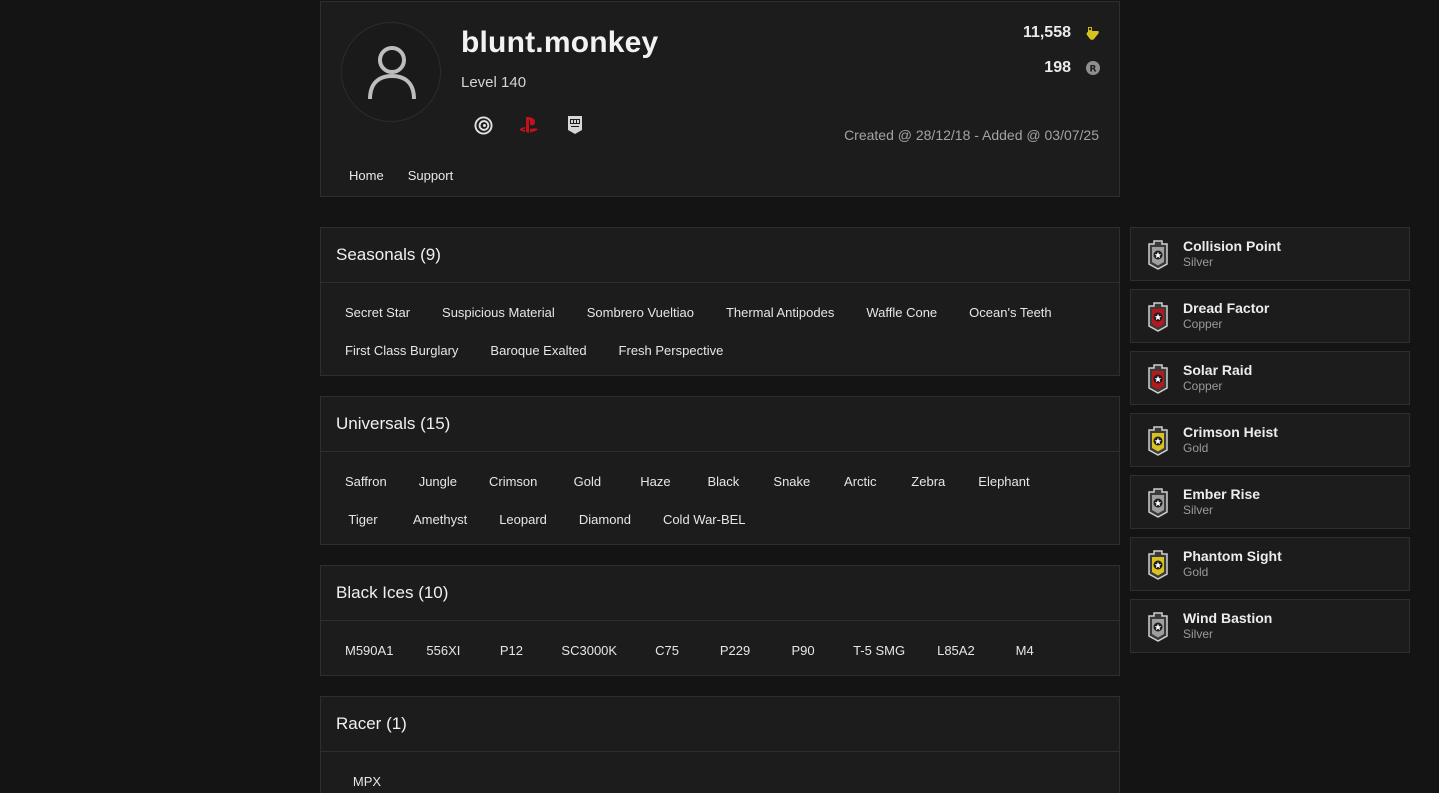  What do you see at coordinates (971, 135) in the screenshot?
I see `account-dates: Created @ 28/12/18 - Added @ 03/07/25` at bounding box center [971, 135].